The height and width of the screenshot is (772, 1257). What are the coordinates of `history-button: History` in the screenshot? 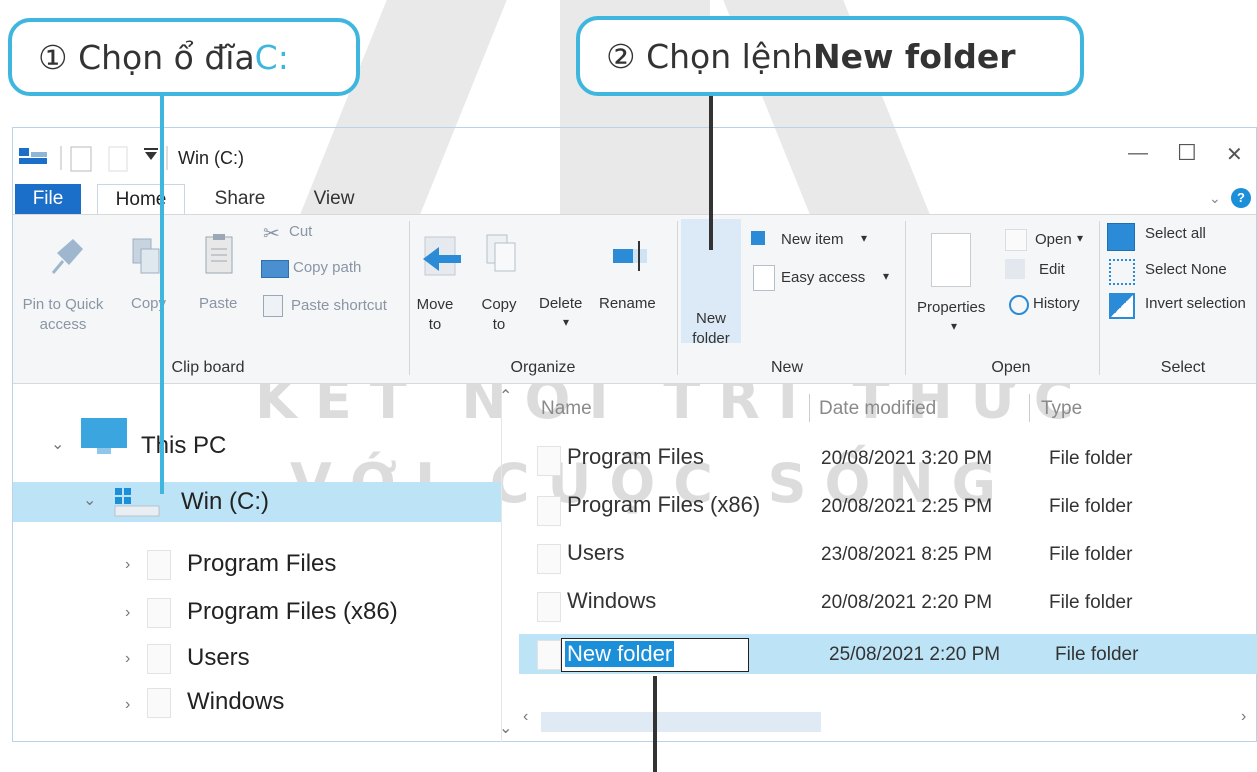 It's located at (1056, 303).